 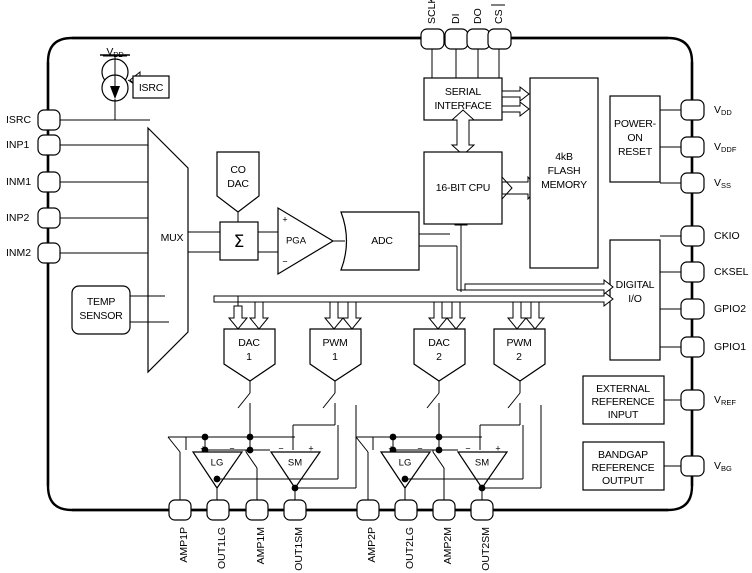 I want to click on summer-label: Σ, so click(x=239, y=242).